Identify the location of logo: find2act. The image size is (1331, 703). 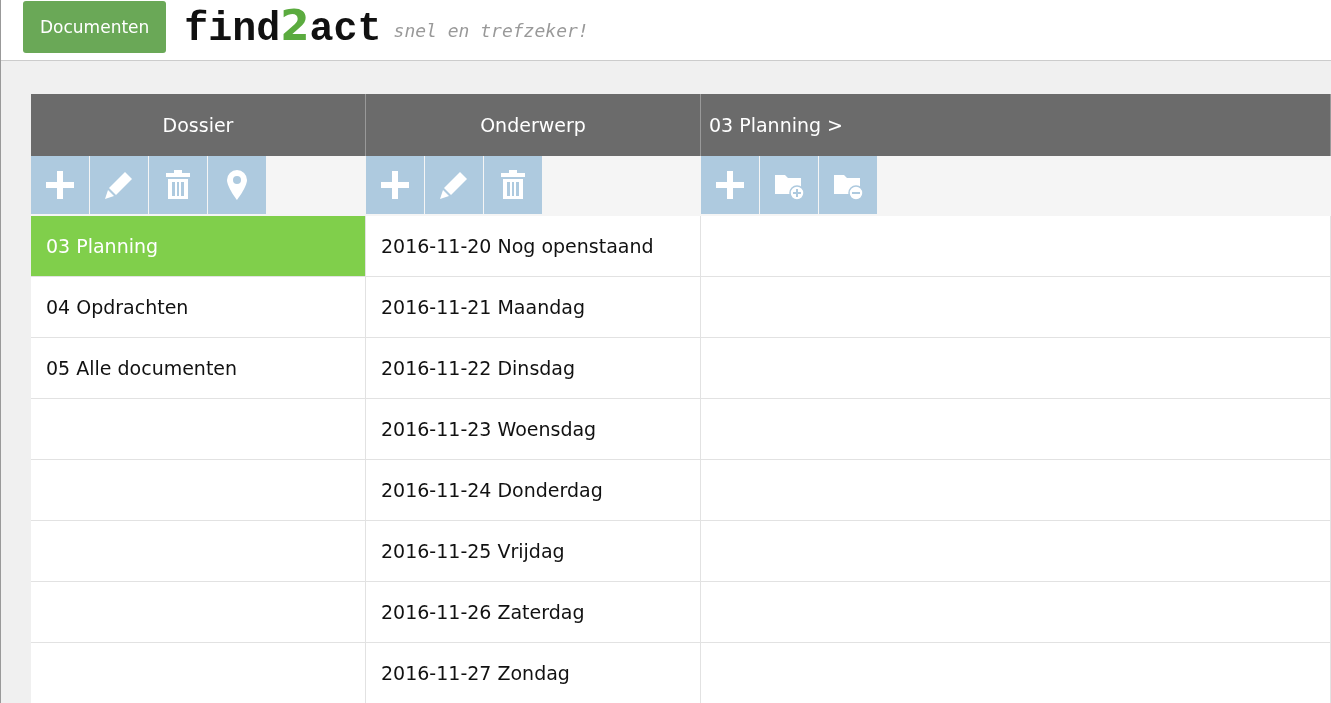
(283, 26).